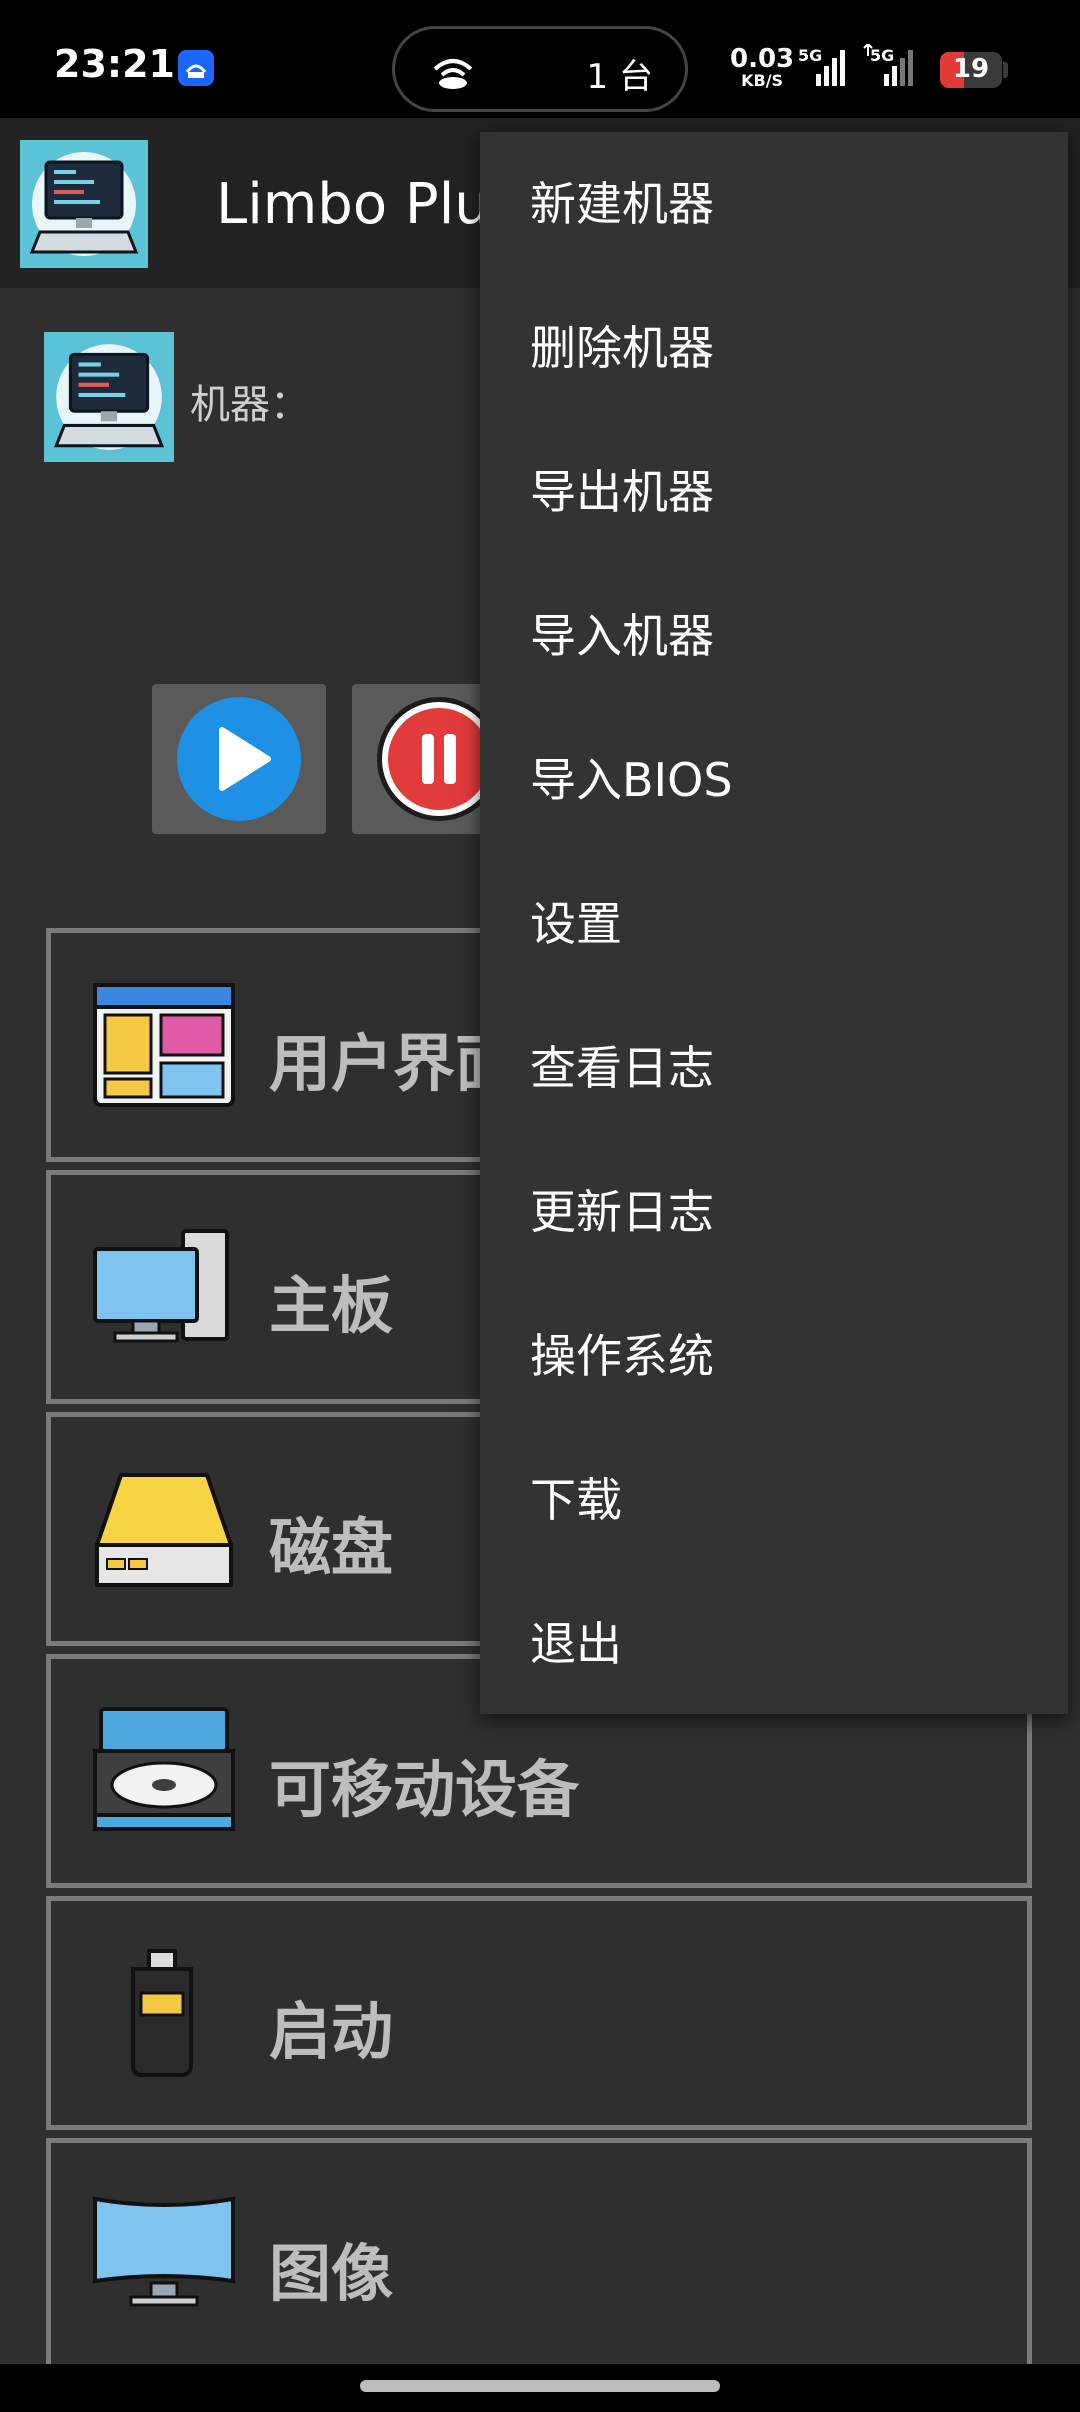  Describe the element at coordinates (164, 1529) in the screenshot. I see `hard-disk-icon` at that location.